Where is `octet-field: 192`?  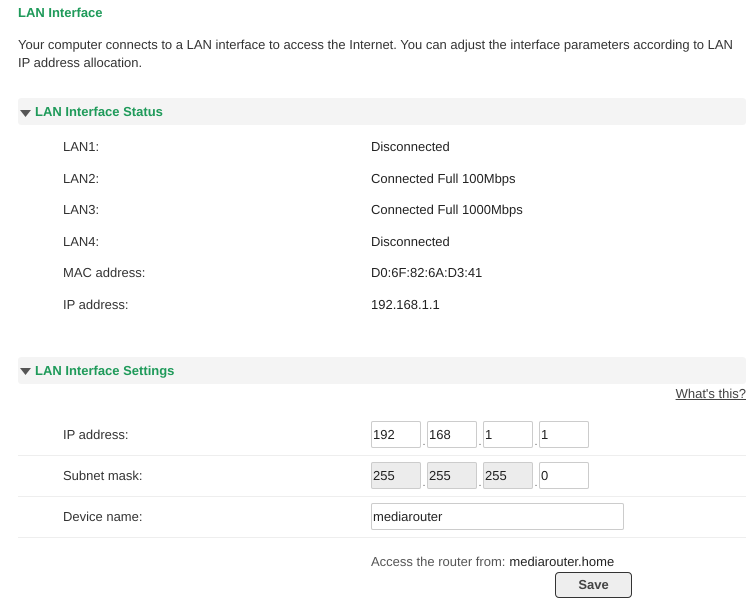
octet-field: 192 is located at coordinates (396, 434).